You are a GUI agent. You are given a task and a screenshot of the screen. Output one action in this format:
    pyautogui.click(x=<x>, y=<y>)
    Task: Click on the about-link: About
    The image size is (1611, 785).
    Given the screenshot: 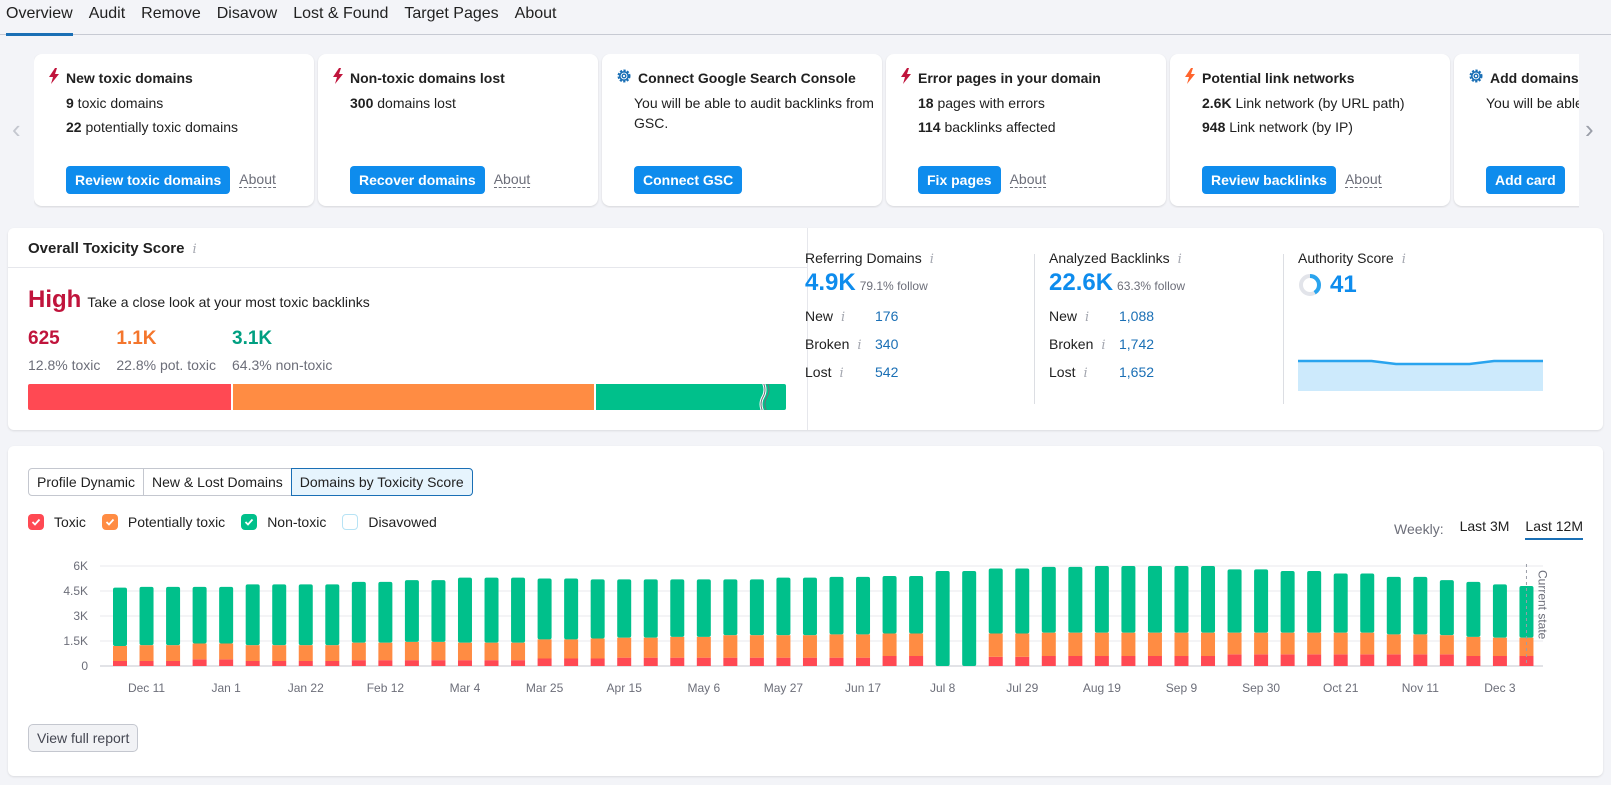 What is the action you would take?
    pyautogui.click(x=257, y=180)
    